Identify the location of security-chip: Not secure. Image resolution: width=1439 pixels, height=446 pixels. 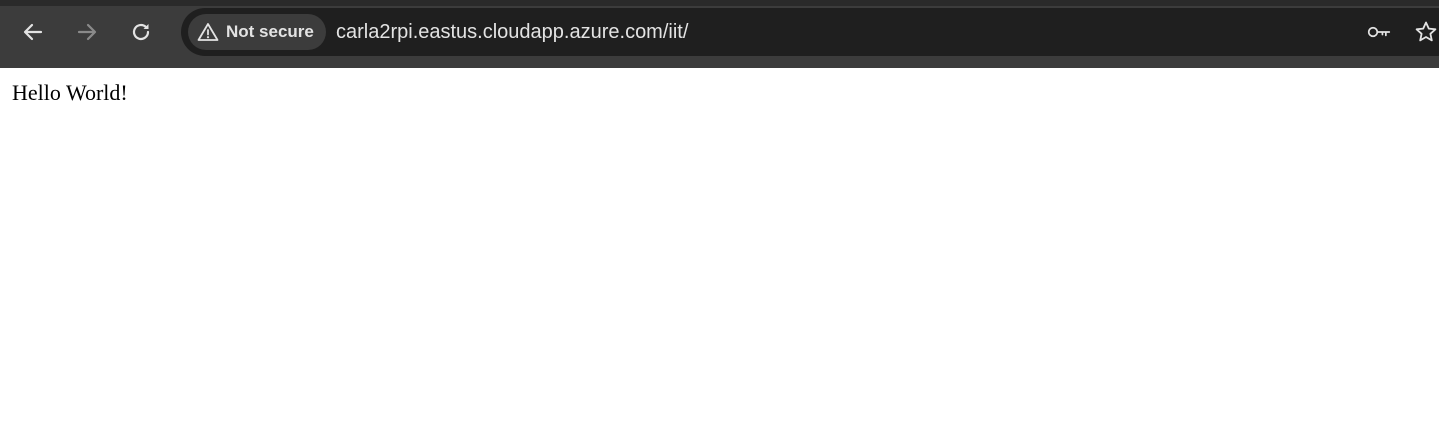
(257, 32).